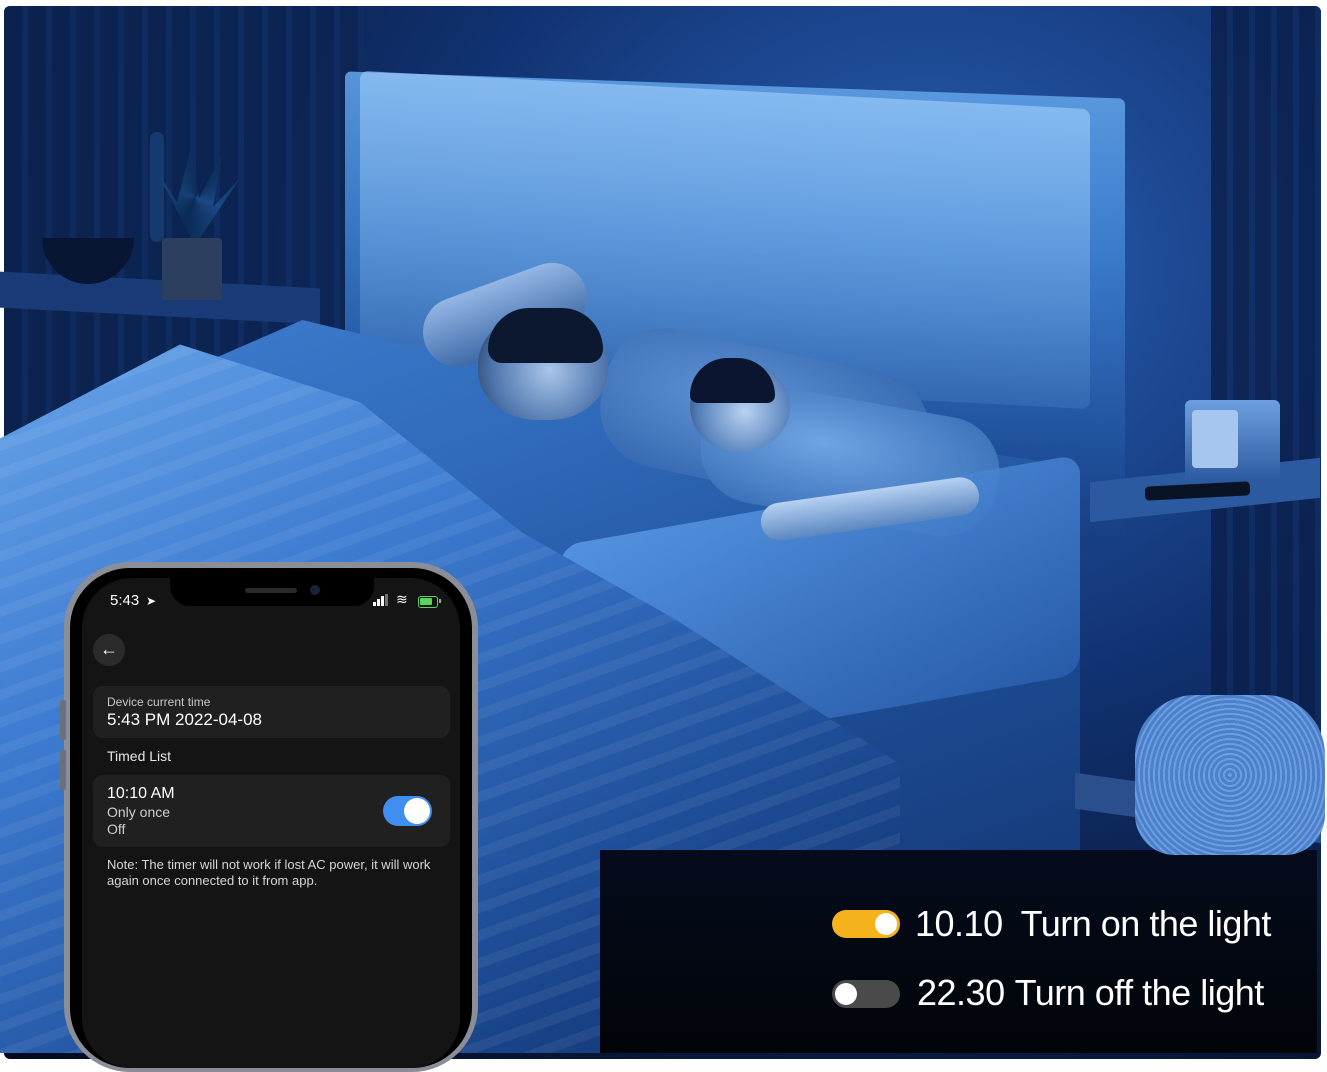 This screenshot has width=1327, height=1072. I want to click on device-time-value: 5:43 PM 2022-04-08, so click(184, 719).